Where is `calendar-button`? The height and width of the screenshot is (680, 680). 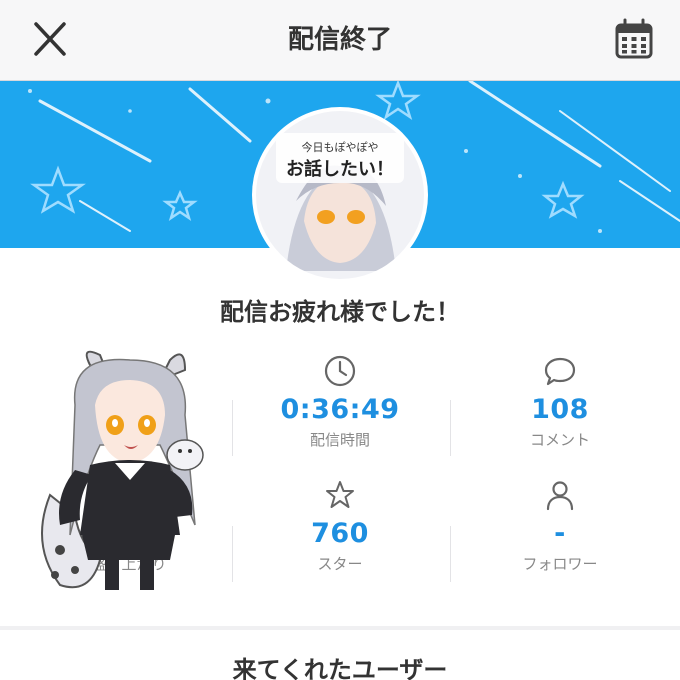 calendar-button is located at coordinates (634, 40).